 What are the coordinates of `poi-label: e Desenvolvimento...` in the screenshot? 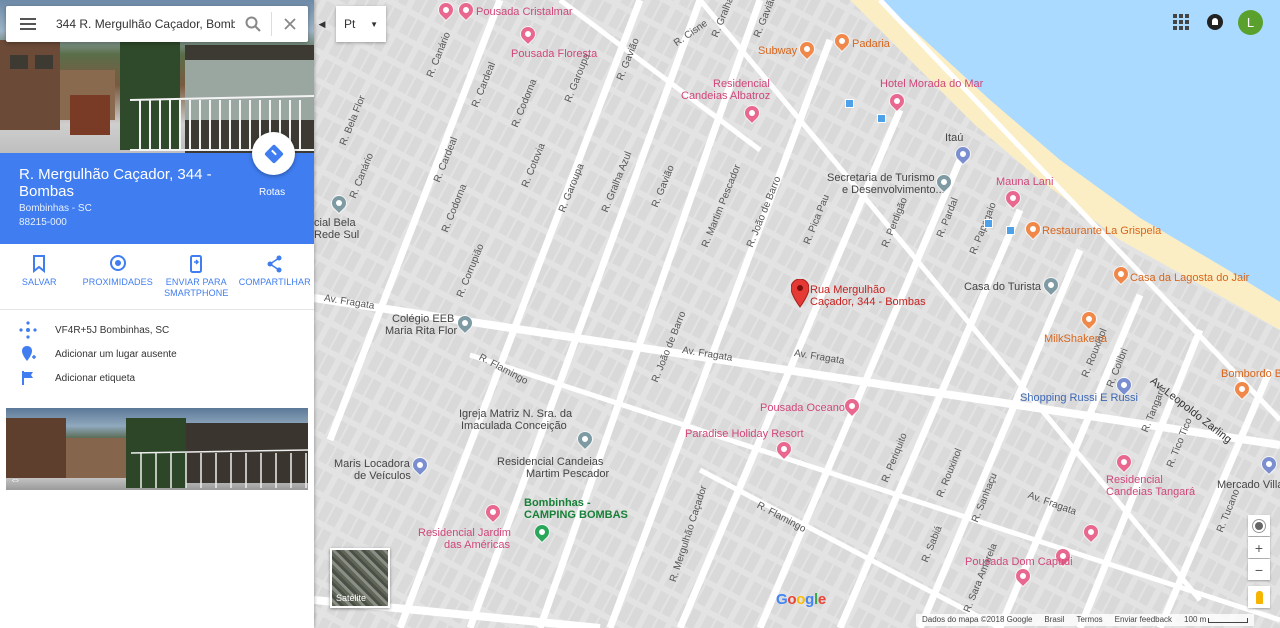 It's located at (893, 190).